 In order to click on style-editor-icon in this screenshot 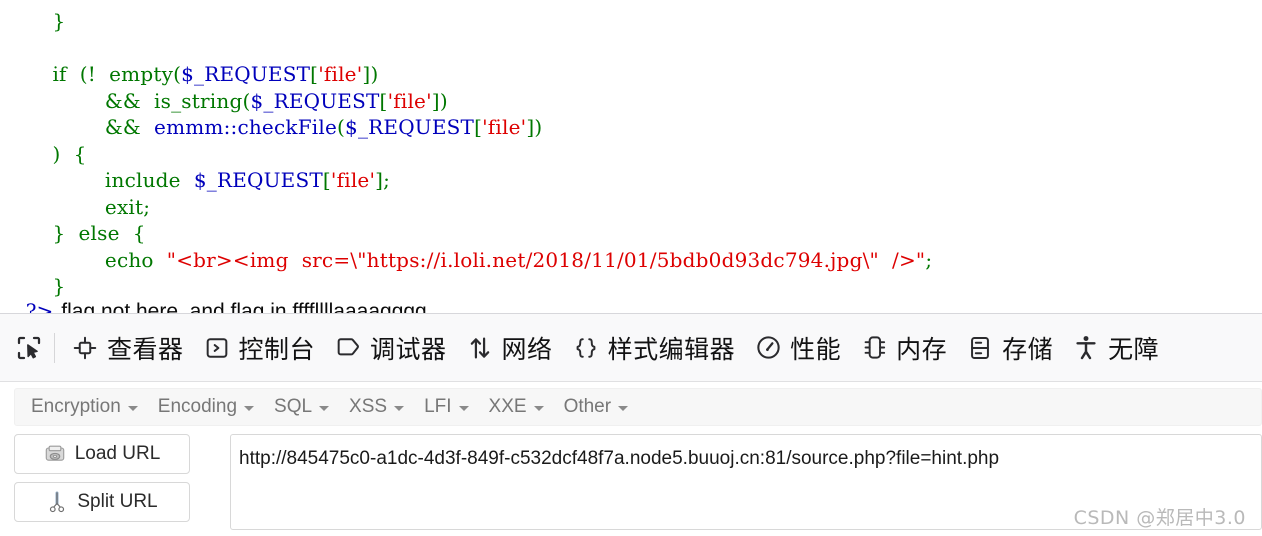, I will do `click(586, 348)`.